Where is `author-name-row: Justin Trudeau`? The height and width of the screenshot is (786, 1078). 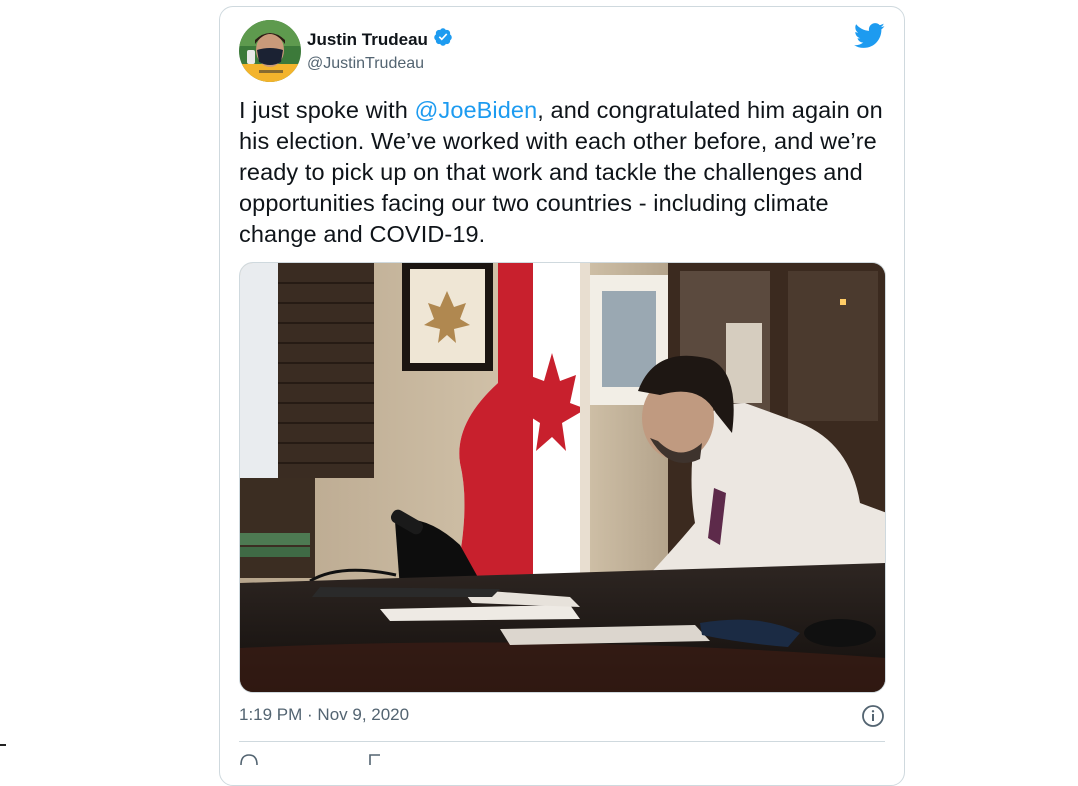 author-name-row: Justin Trudeau is located at coordinates (380, 39).